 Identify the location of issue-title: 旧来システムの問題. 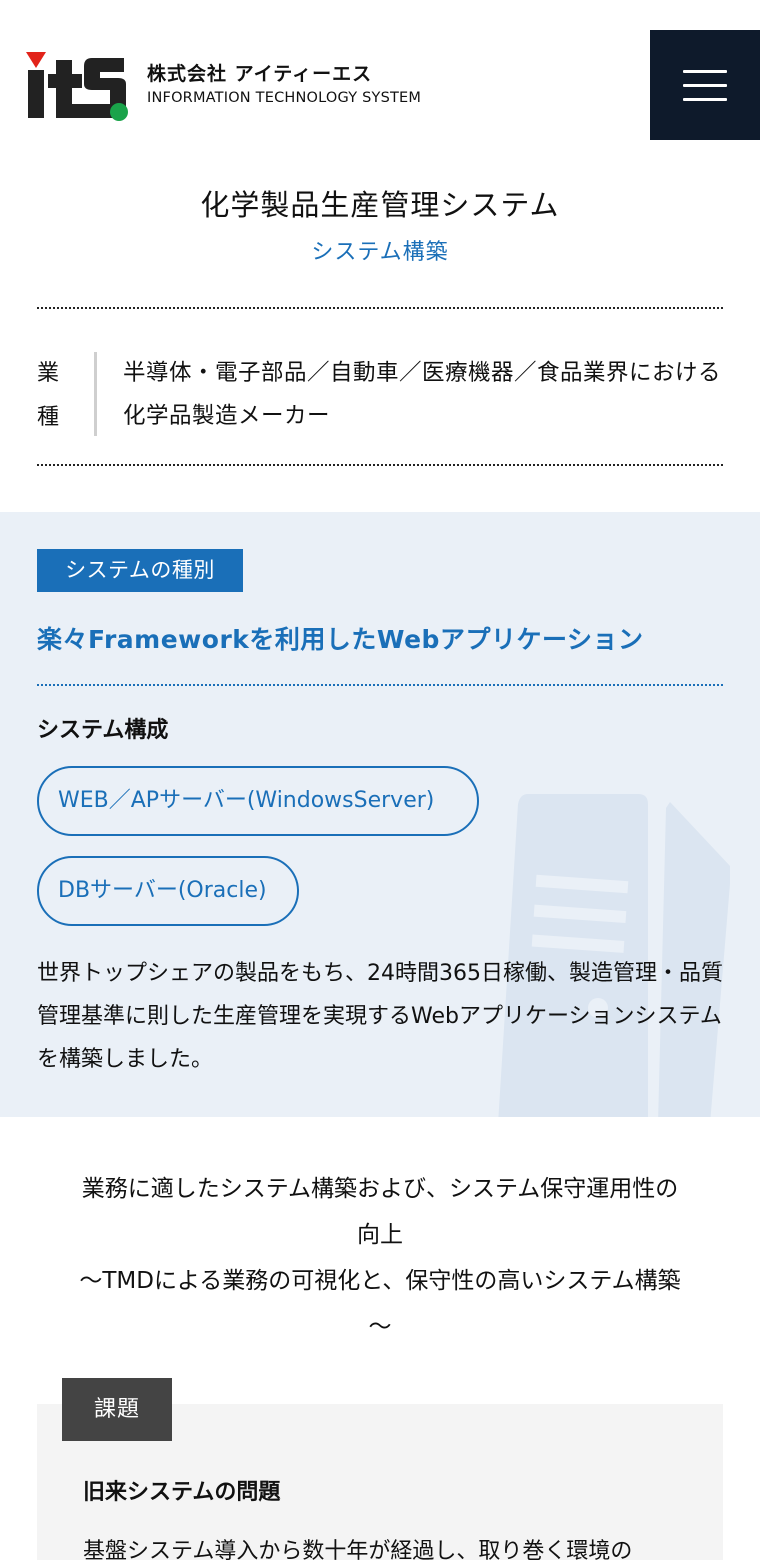
(182, 1492).